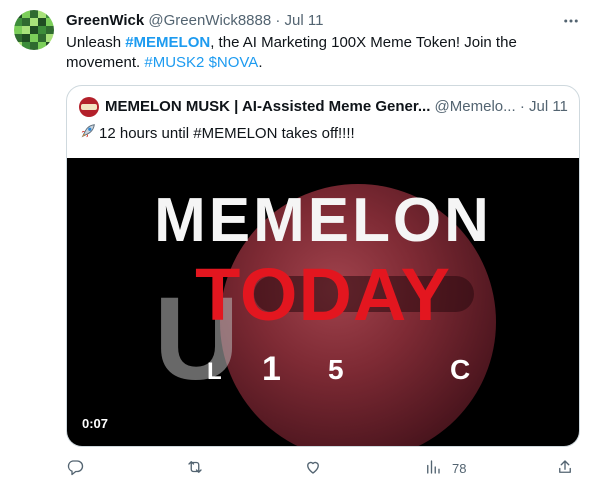 Image resolution: width=594 pixels, height=487 pixels. I want to click on cashtag-nova: $NOVA, so click(234, 62).